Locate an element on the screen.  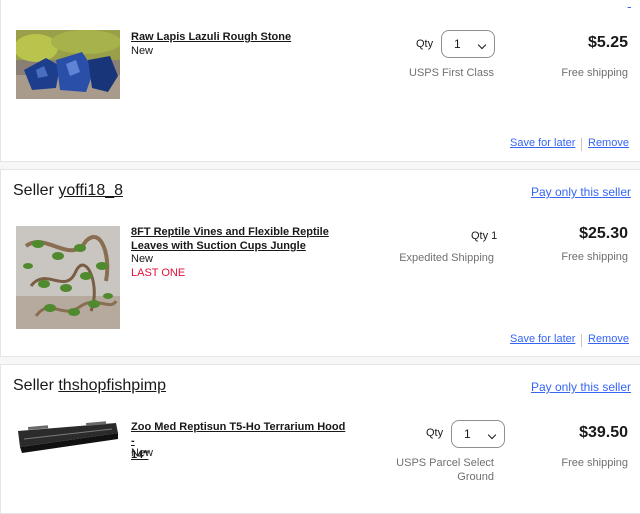
item-price: $5.25 is located at coordinates (607, 42).